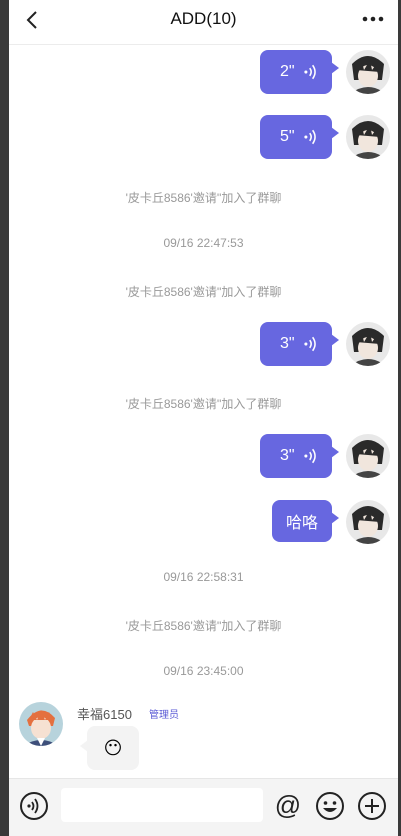  Describe the element at coordinates (109, 748) in the screenshot. I see `emoji-message-bubble: 😶` at that location.